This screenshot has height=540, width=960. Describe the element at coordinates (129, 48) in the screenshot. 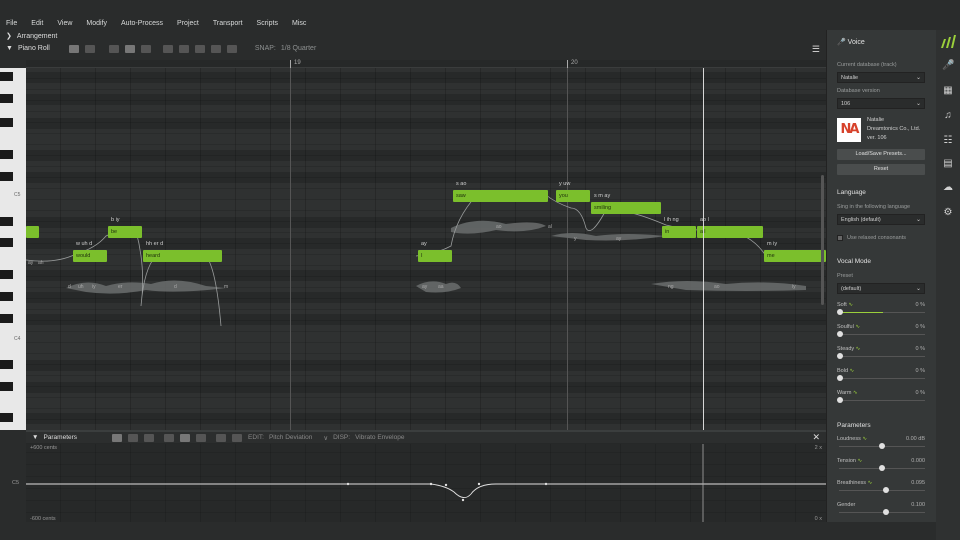

I see `pitch-pen-button` at that location.